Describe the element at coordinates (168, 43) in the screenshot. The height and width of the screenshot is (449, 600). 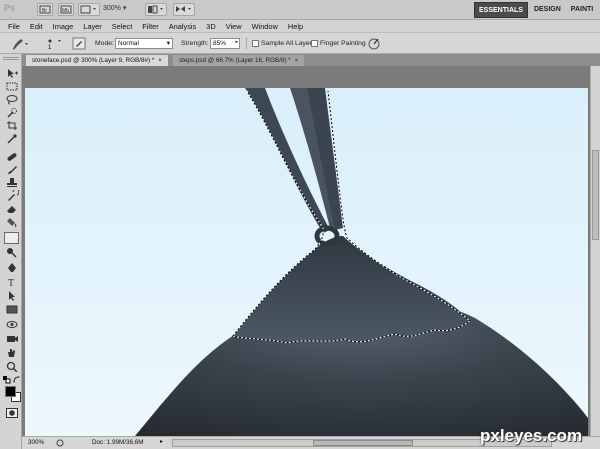
I see `chevron-down-icon: ▾` at that location.